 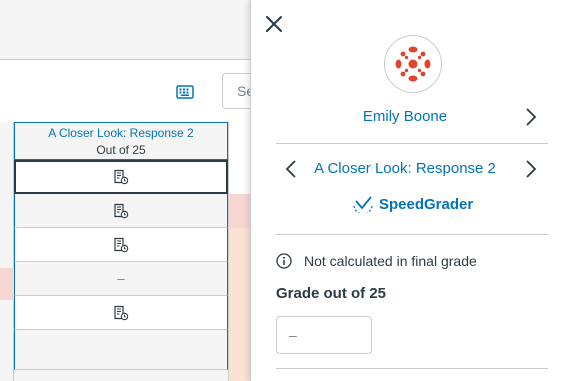 I want to click on assignment-name-link: A Closer Look: Response 2, so click(x=405, y=168).